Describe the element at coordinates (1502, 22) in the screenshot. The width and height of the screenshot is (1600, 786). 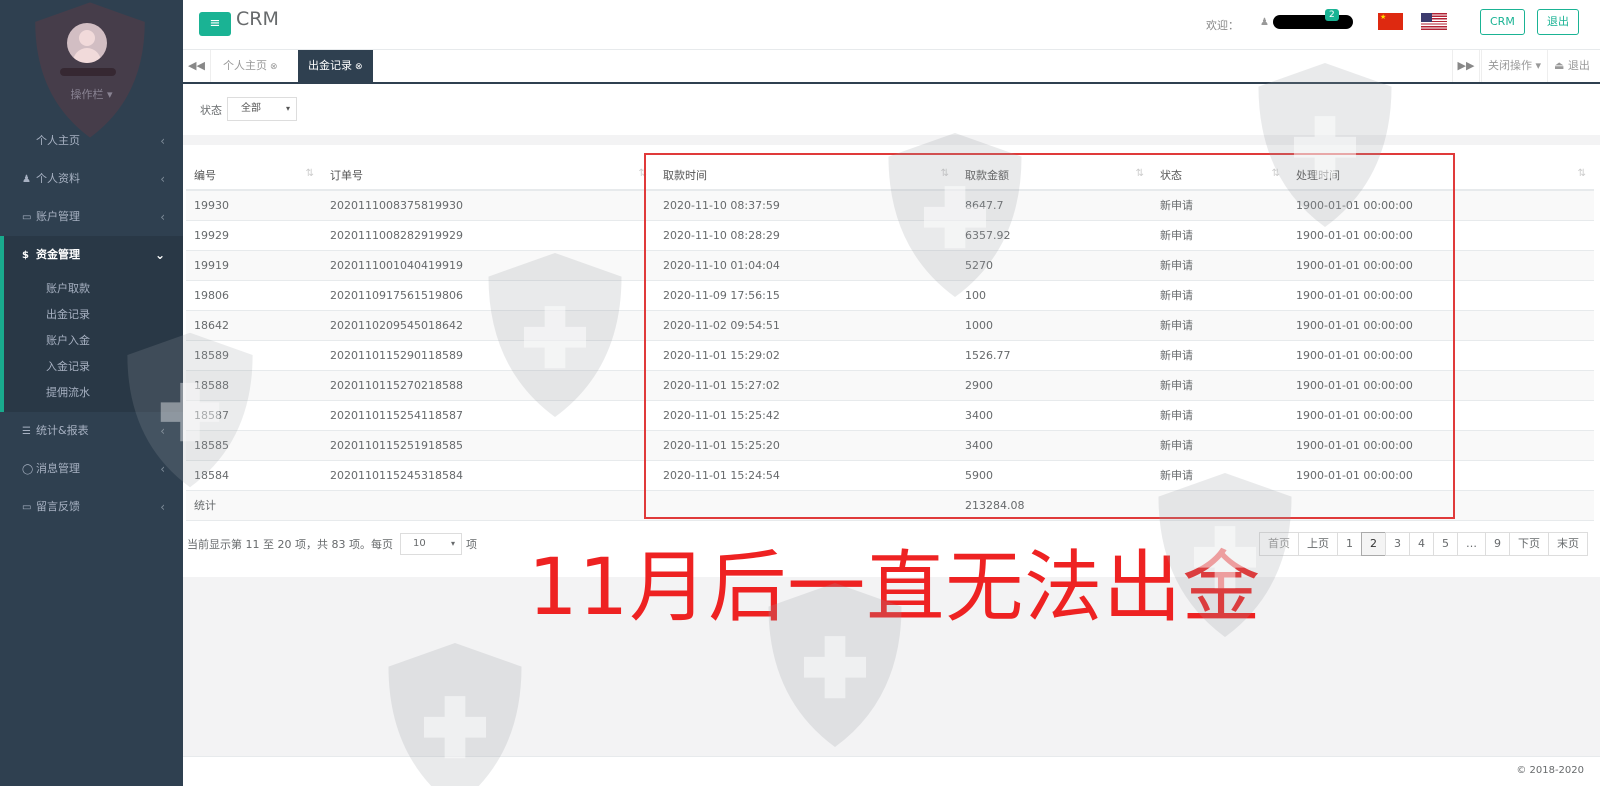
I see `crm-button: CRM` at that location.